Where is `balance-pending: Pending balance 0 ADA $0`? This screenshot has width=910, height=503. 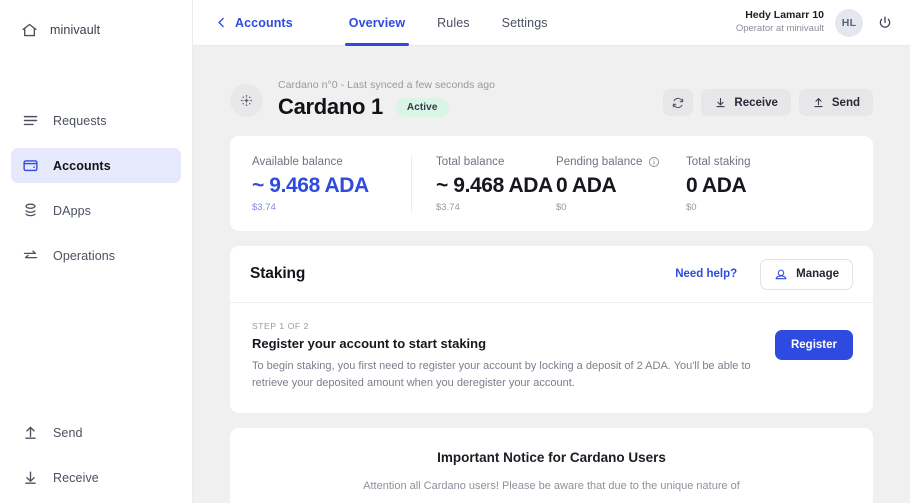 balance-pending: Pending balance 0 ADA $0 is located at coordinates (621, 184).